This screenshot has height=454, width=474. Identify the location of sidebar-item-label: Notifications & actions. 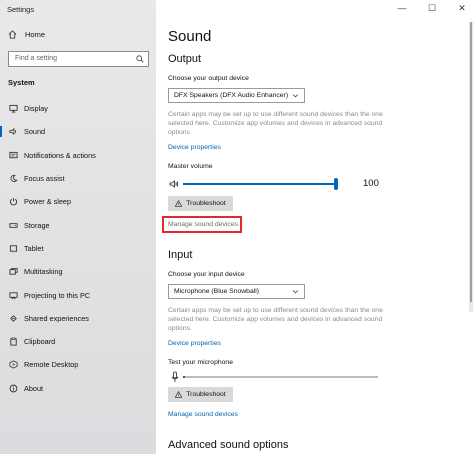
(60, 155).